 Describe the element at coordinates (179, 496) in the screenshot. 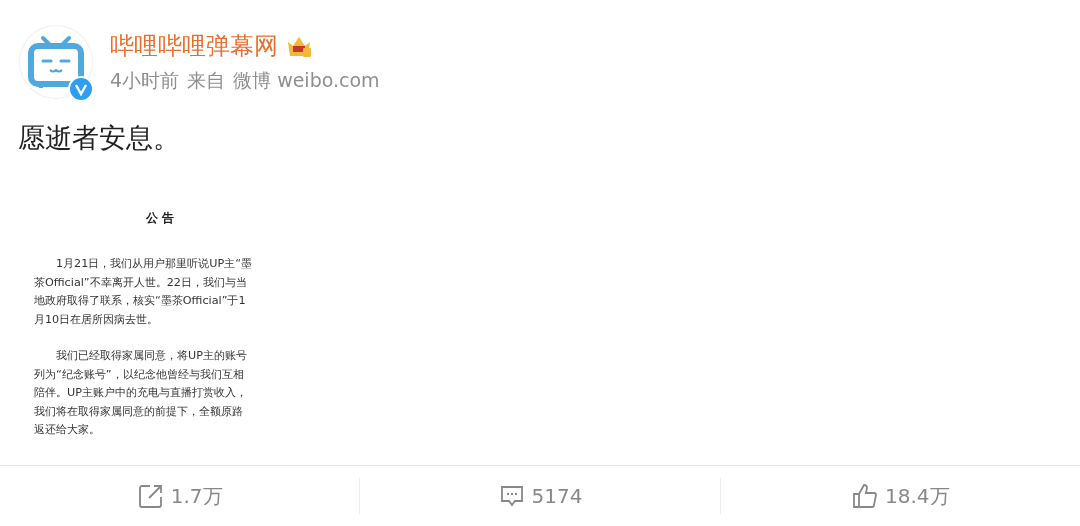

I see `repost-button: 1.7万` at that location.